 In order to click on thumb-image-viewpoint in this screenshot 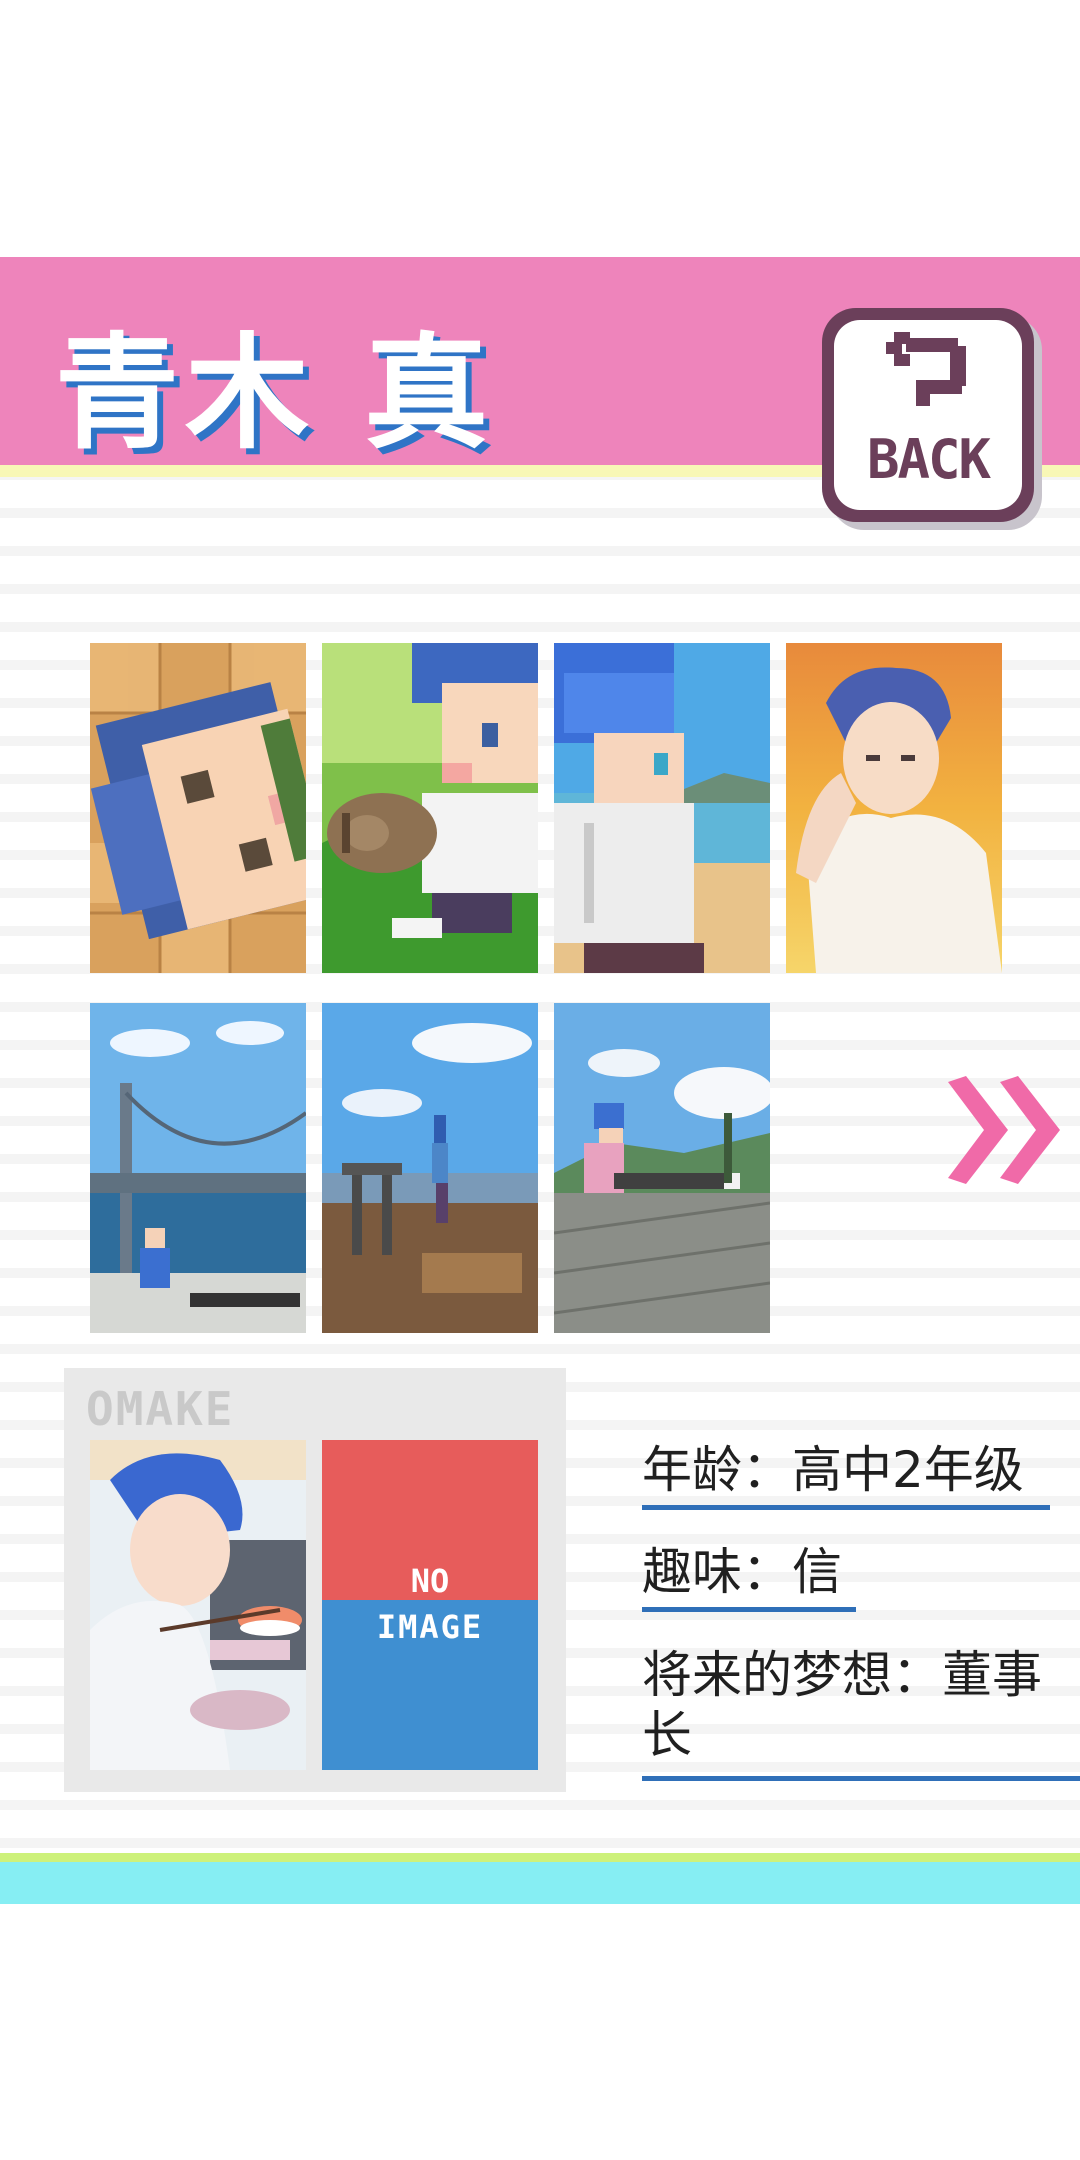, I will do `click(430, 1168)`.